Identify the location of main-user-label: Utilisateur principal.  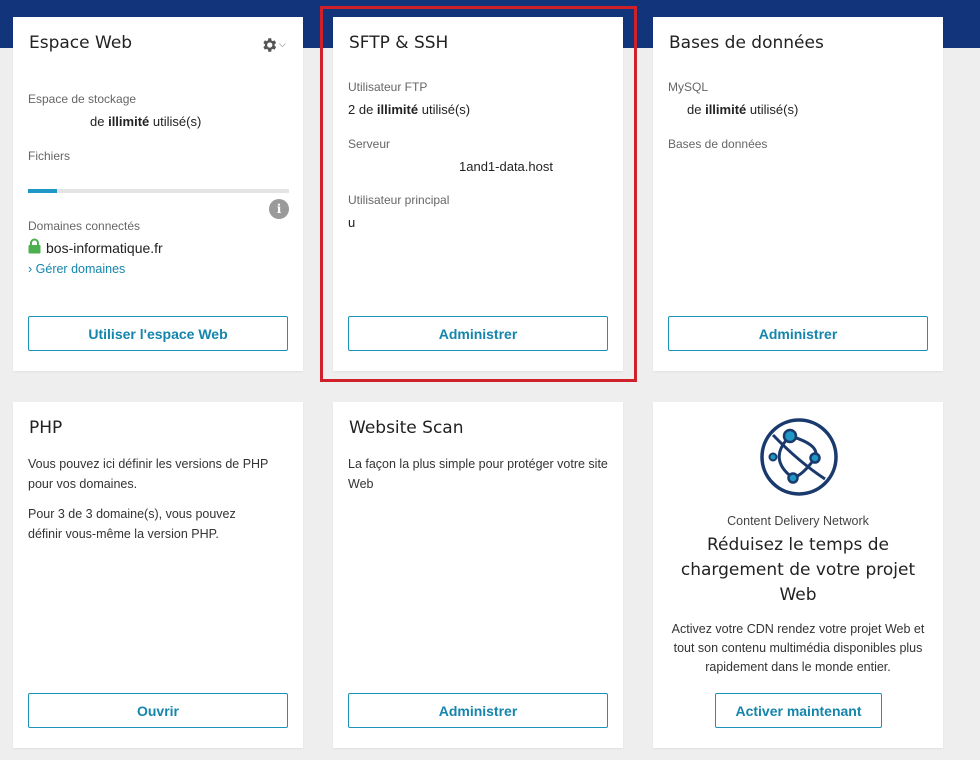
(399, 200).